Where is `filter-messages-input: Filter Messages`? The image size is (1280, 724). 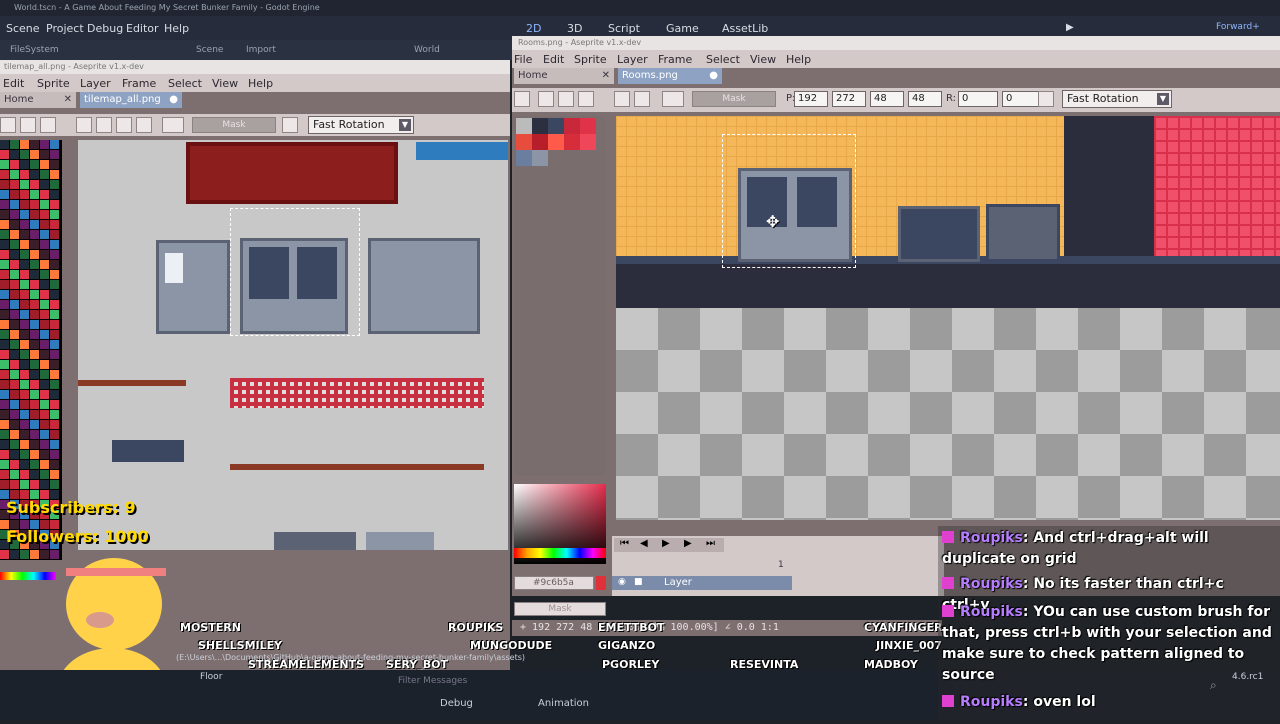 filter-messages-input: Filter Messages is located at coordinates (432, 681).